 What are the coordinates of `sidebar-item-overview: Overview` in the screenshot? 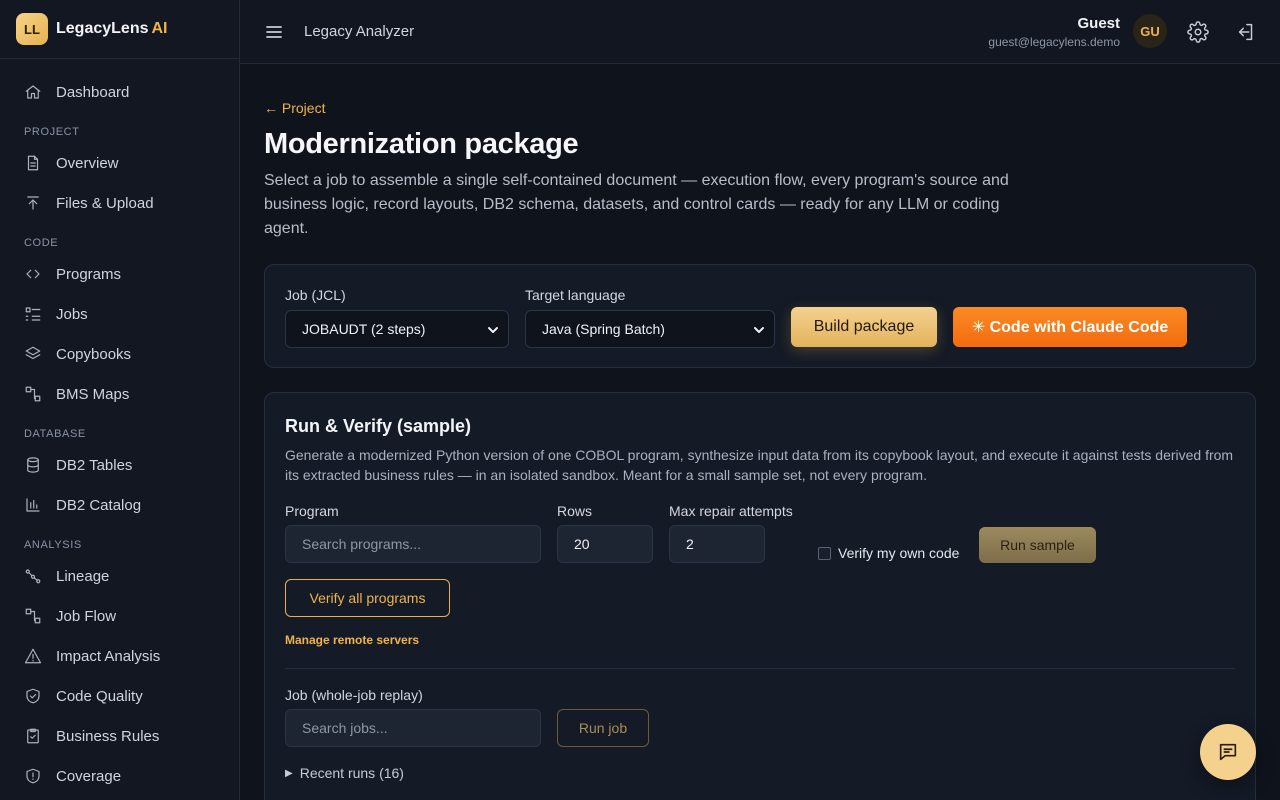 It's located at (119, 163).